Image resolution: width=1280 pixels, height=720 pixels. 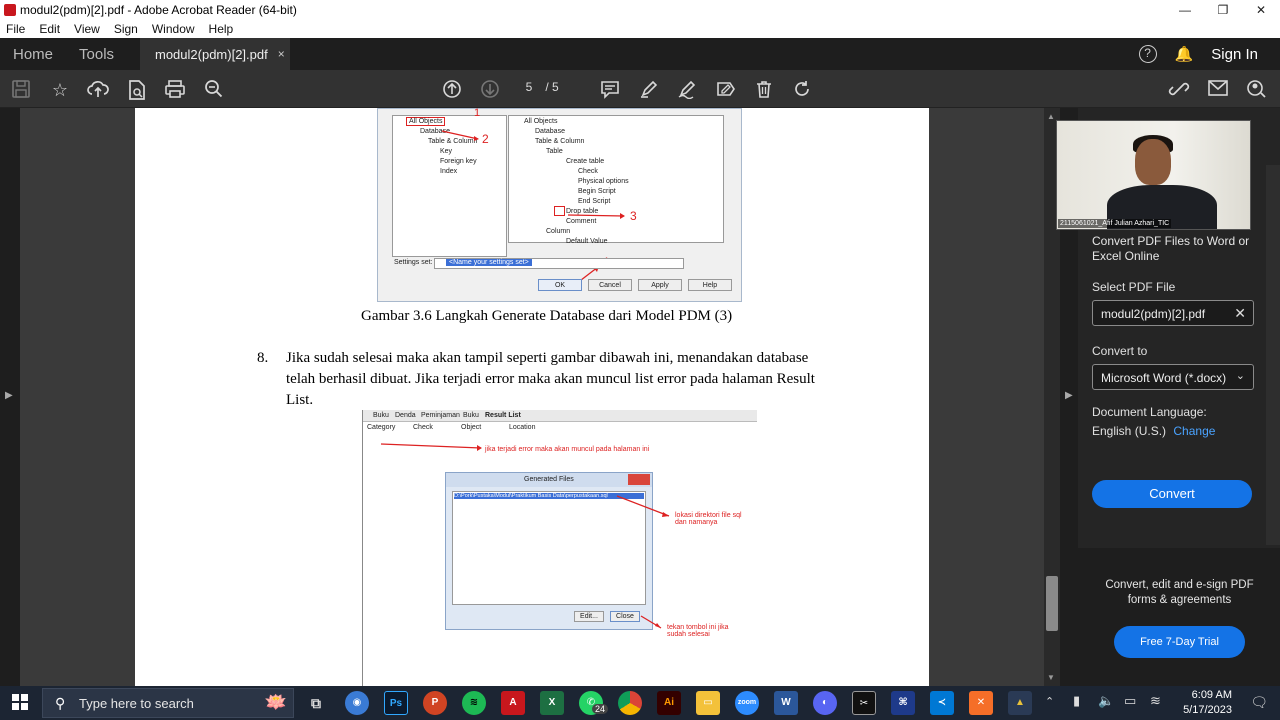 What do you see at coordinates (942, 703) in the screenshot?
I see `vscode-icon: ≺` at bounding box center [942, 703].